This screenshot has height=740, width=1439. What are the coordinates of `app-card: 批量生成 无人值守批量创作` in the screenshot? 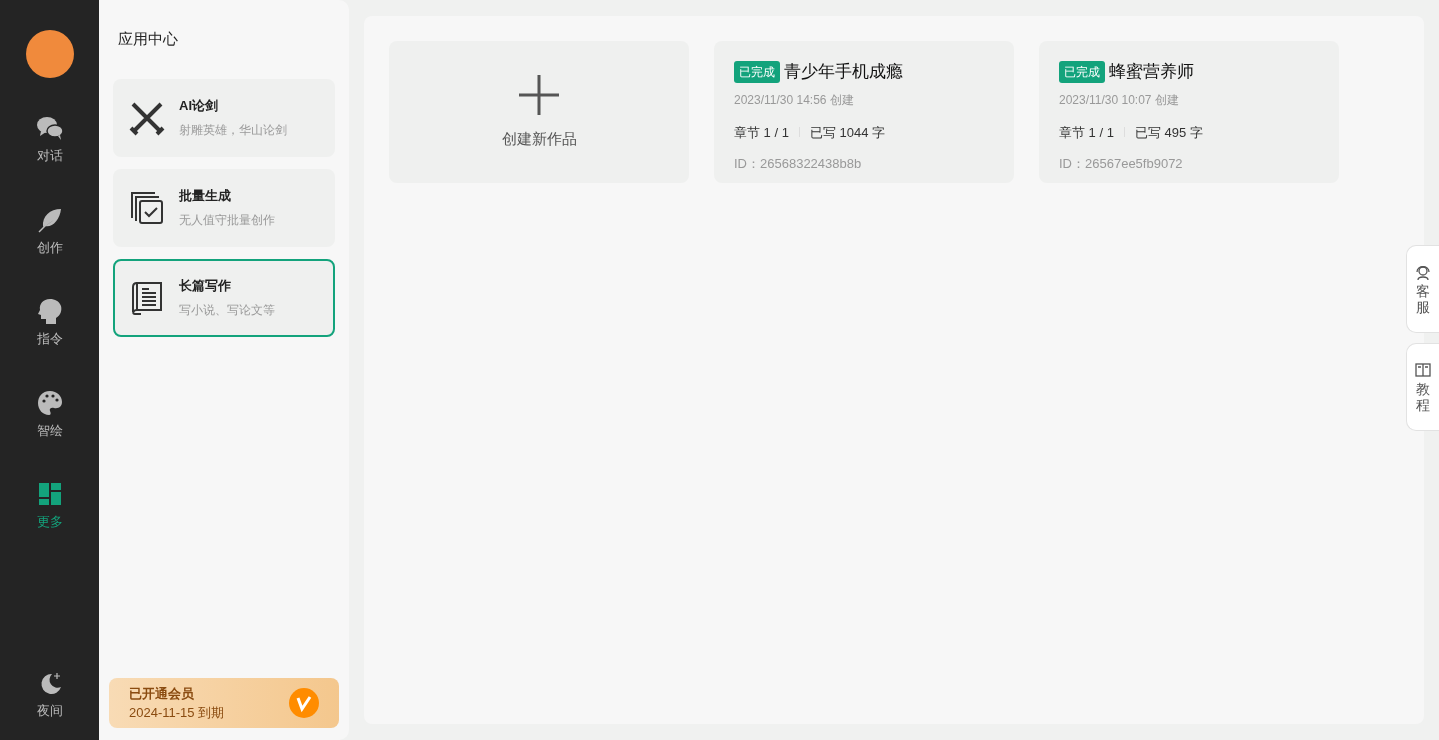 It's located at (224, 207).